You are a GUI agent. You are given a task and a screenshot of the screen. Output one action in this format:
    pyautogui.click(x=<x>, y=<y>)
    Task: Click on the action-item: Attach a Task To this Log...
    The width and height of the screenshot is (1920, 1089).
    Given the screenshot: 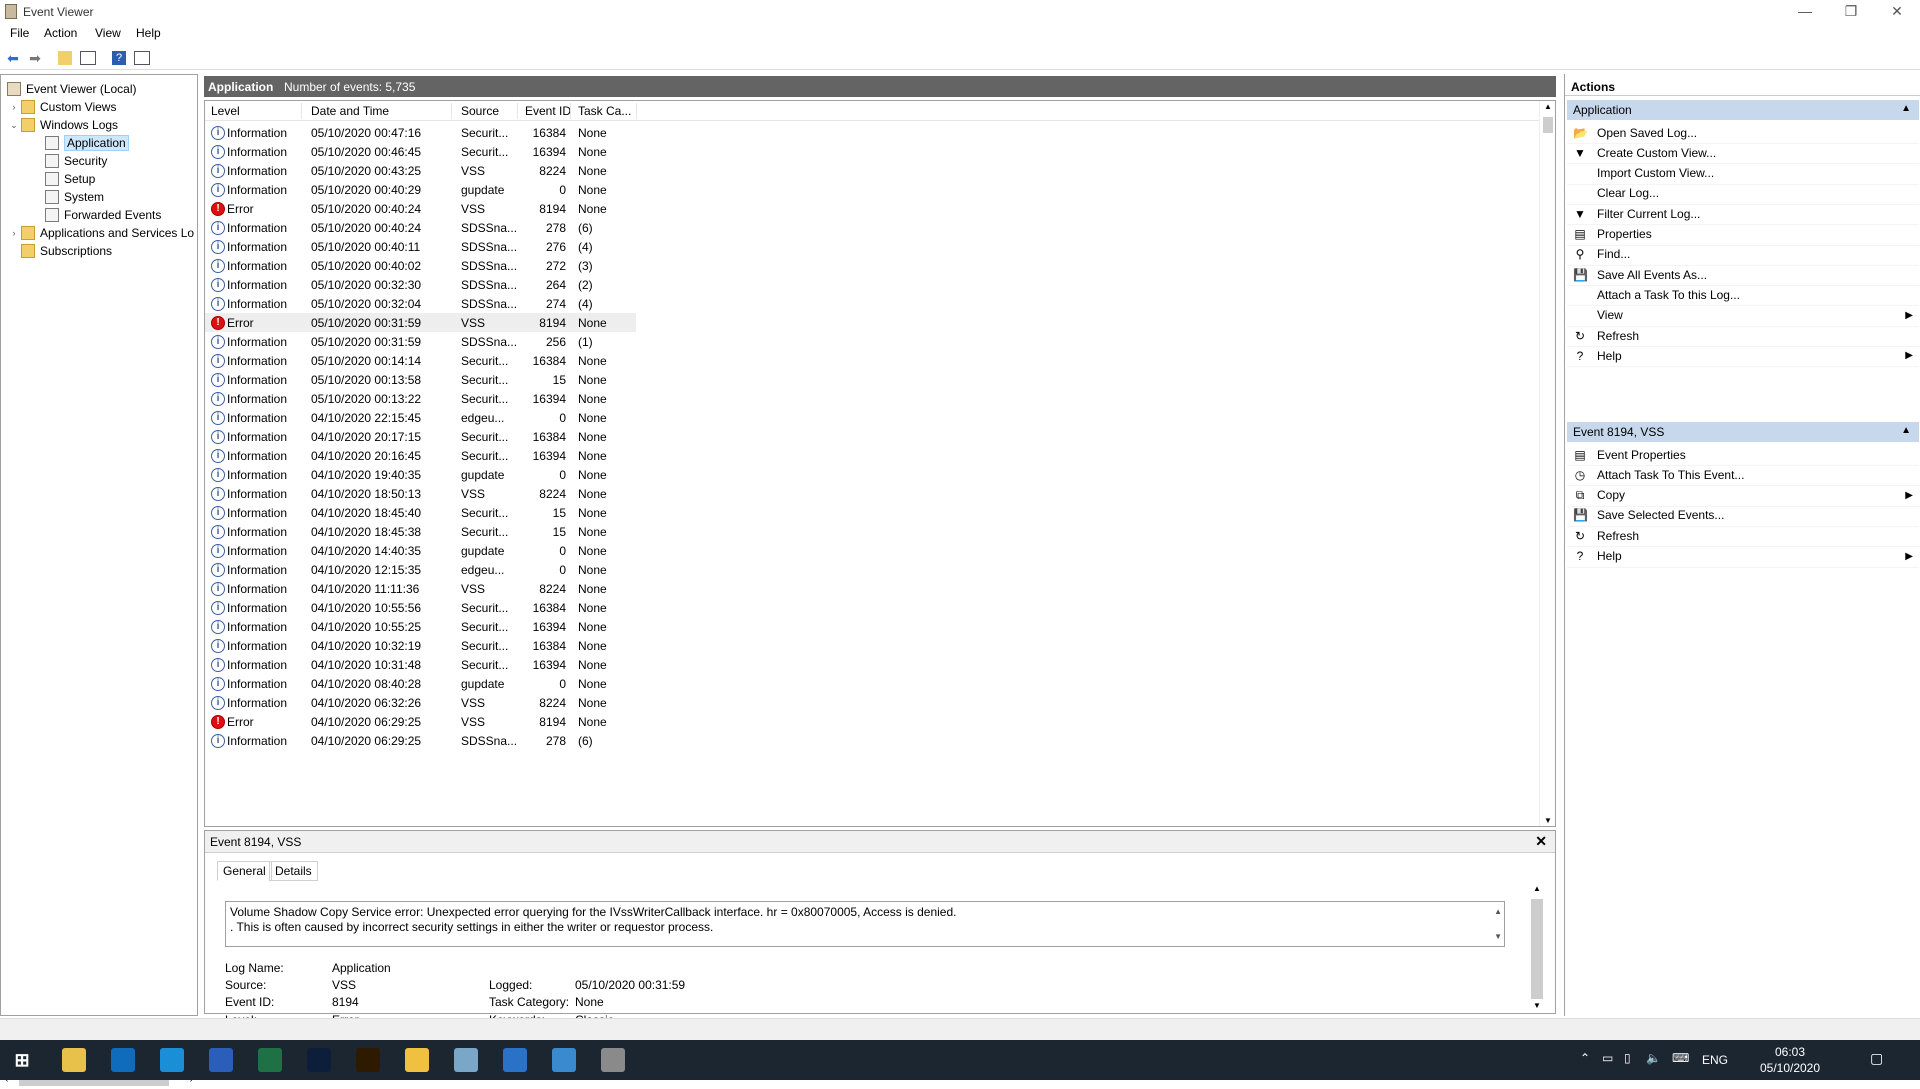 What is the action you would take?
    pyautogui.click(x=1743, y=295)
    